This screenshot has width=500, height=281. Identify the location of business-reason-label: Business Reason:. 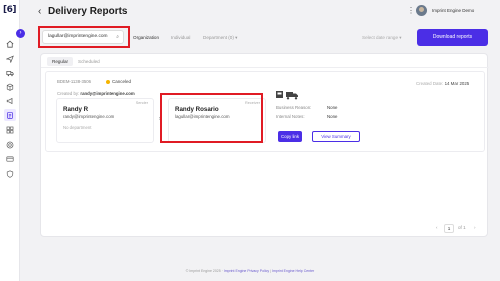
(294, 107).